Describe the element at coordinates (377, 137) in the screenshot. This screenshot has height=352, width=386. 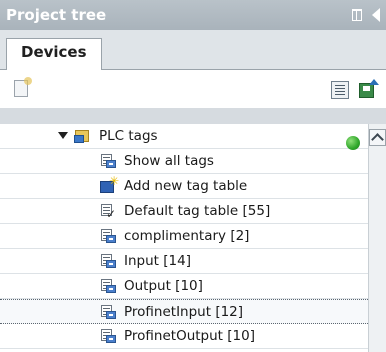
I see `scroll-up-icon` at that location.